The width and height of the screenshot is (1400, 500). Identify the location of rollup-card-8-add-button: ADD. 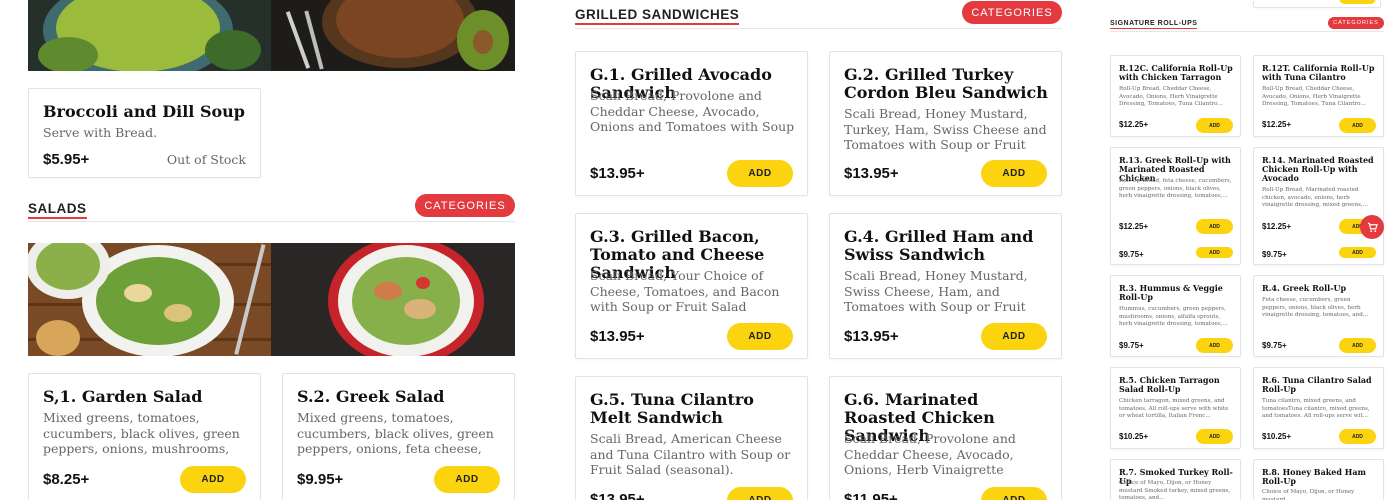
(1357, 436).